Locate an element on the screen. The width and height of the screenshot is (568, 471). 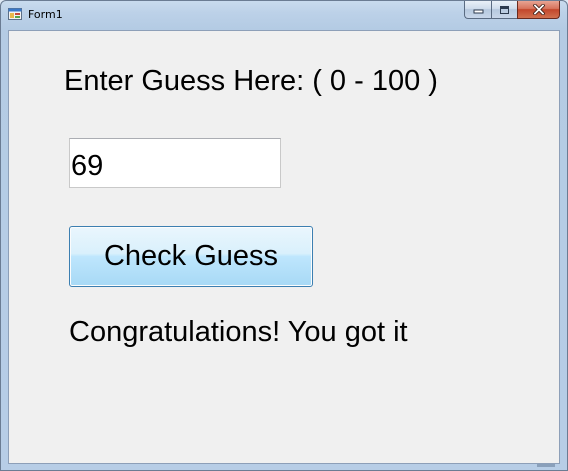
close-button is located at coordinates (538, 10).